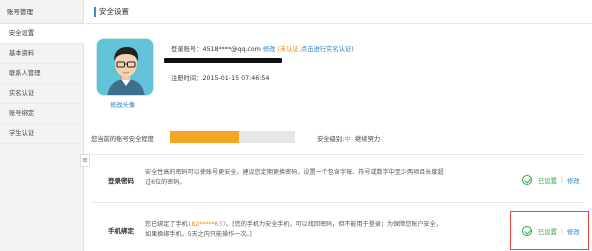  What do you see at coordinates (331, 139) in the screenshot?
I see `security-level-prefix: 安全级别:` at bounding box center [331, 139].